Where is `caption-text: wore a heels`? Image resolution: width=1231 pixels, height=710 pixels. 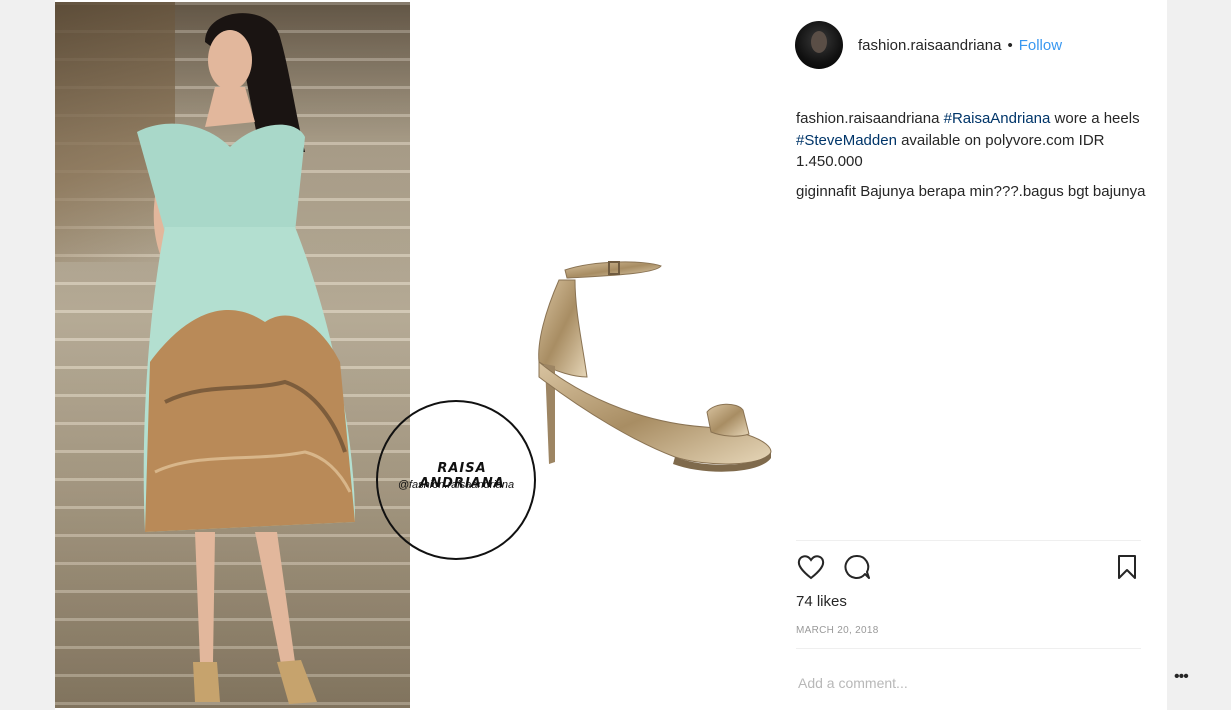
caption-text: wore a heels is located at coordinates (1095, 118).